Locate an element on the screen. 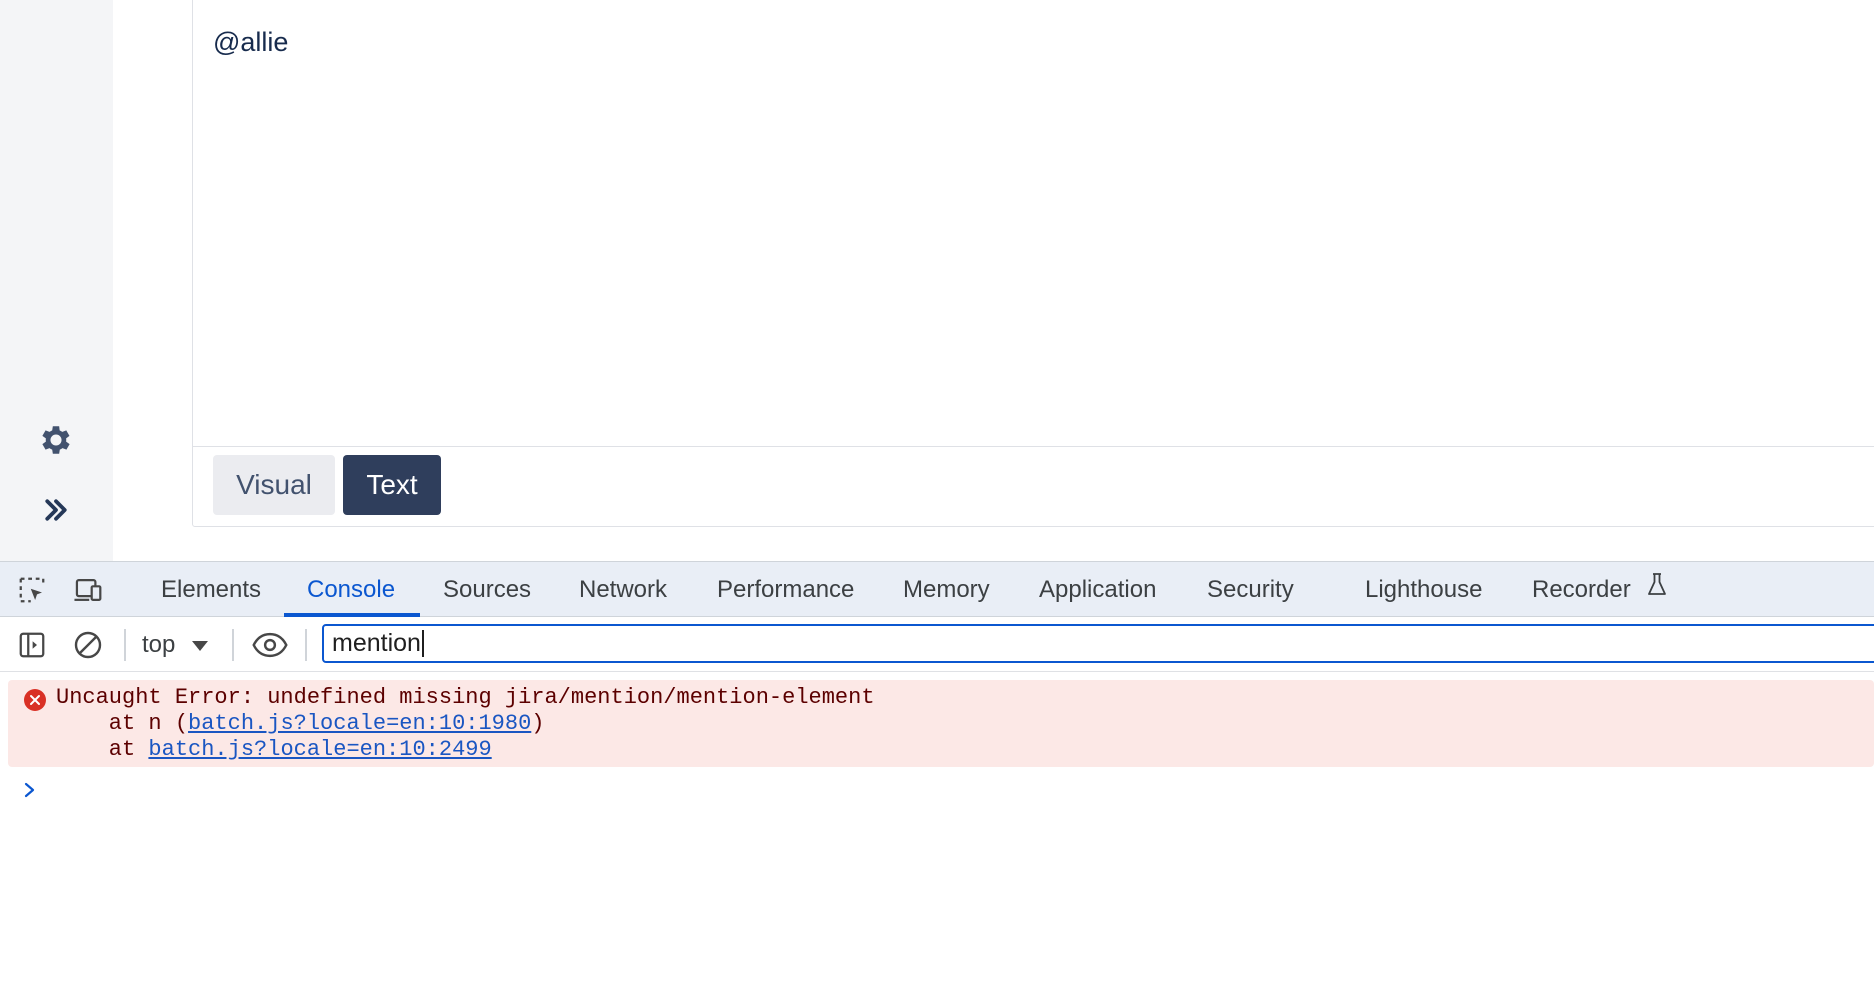 This screenshot has height=999, width=1874. tab-lighthouse: Lighthouse is located at coordinates (1423, 589).